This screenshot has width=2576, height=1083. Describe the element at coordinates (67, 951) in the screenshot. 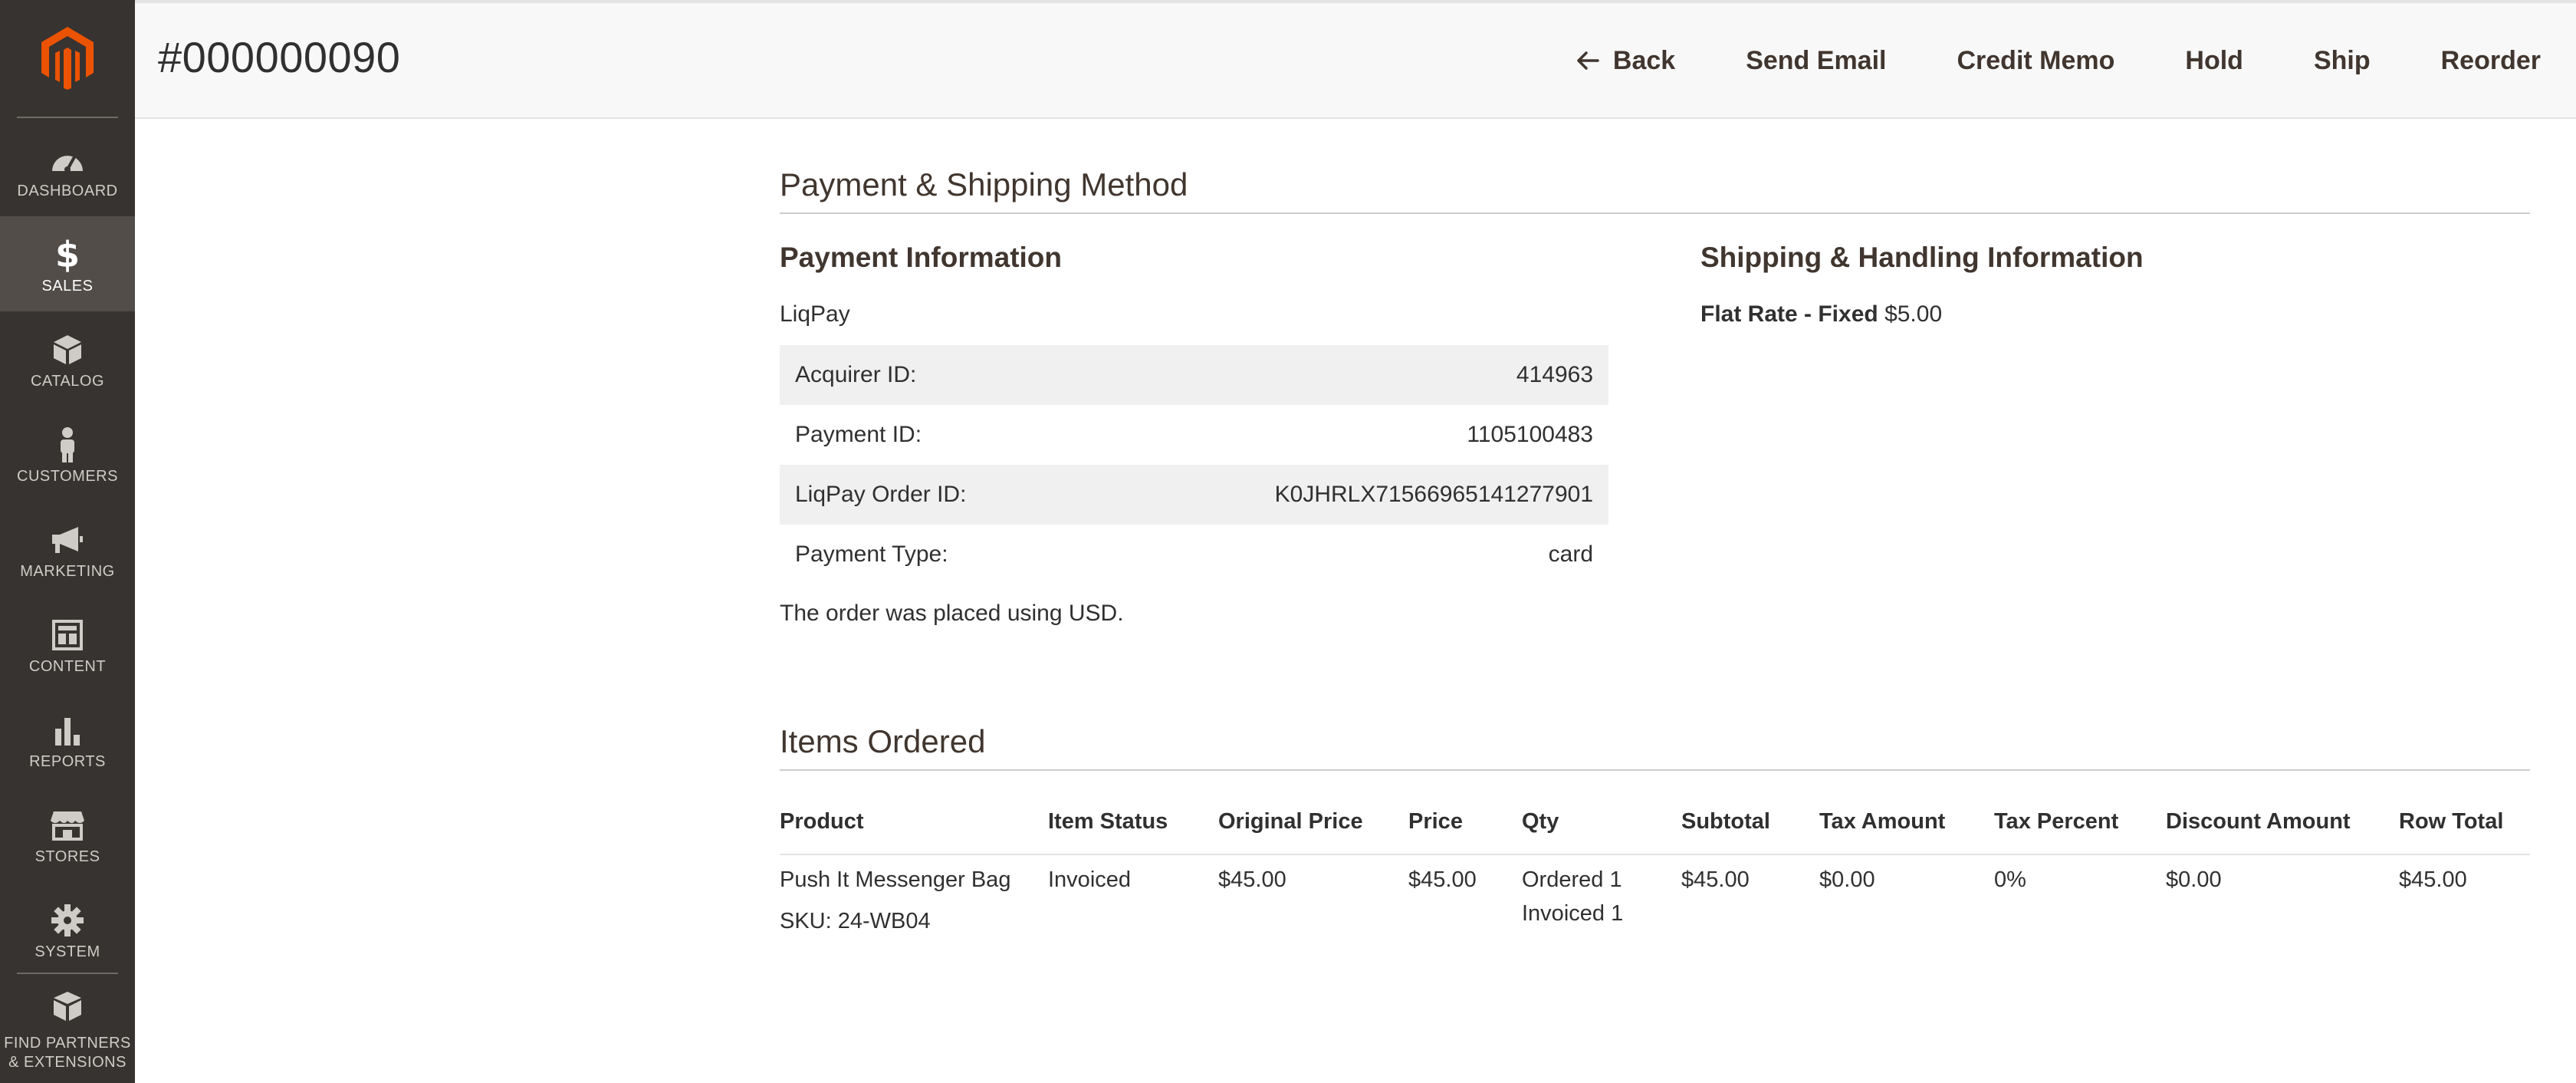

I see `sidebar-item-label: SYSTEM` at that location.